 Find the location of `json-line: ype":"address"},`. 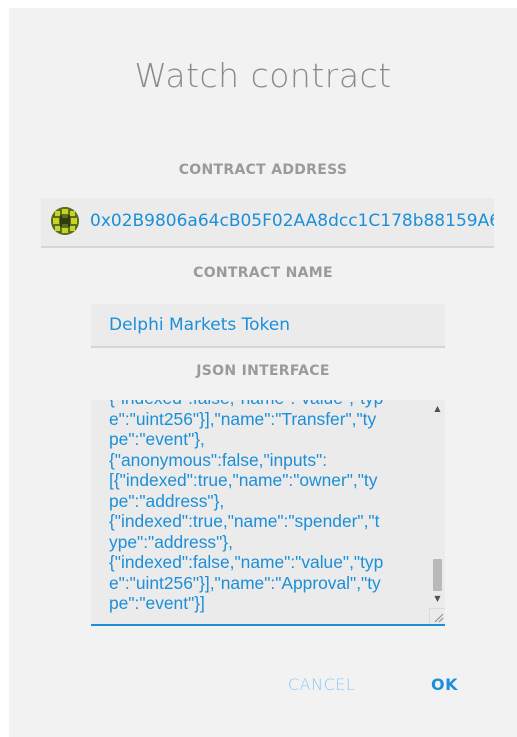

json-line: ype":"address"}, is located at coordinates (171, 541).